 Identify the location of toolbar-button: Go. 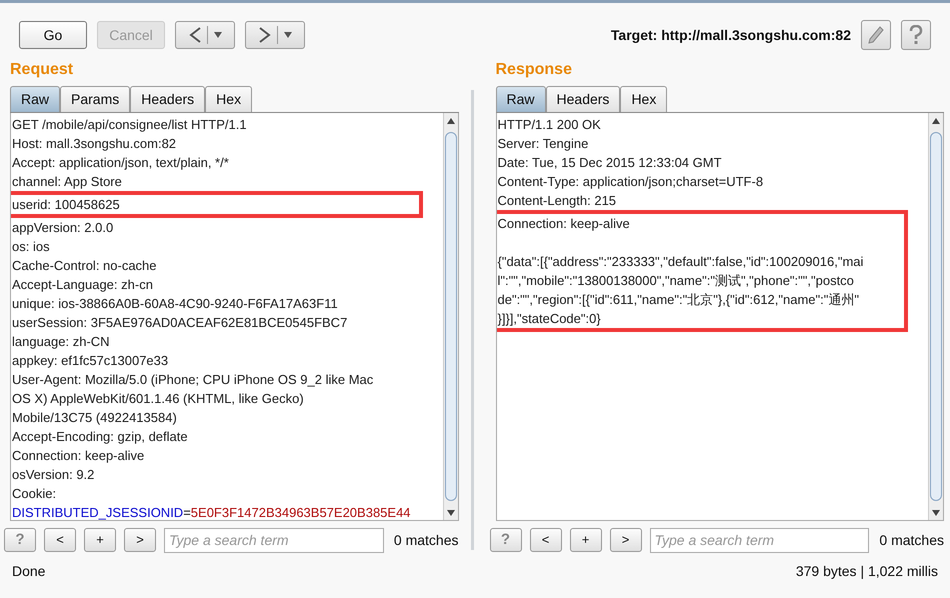
(53, 35).